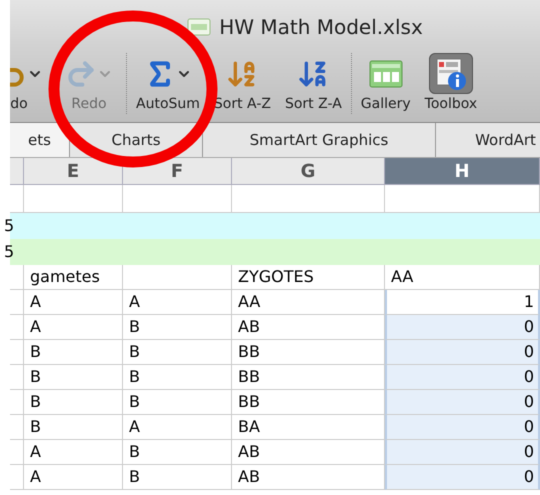 This screenshot has width=540, height=495. Describe the element at coordinates (136, 140) in the screenshot. I see `ribbon-tab: Charts` at that location.